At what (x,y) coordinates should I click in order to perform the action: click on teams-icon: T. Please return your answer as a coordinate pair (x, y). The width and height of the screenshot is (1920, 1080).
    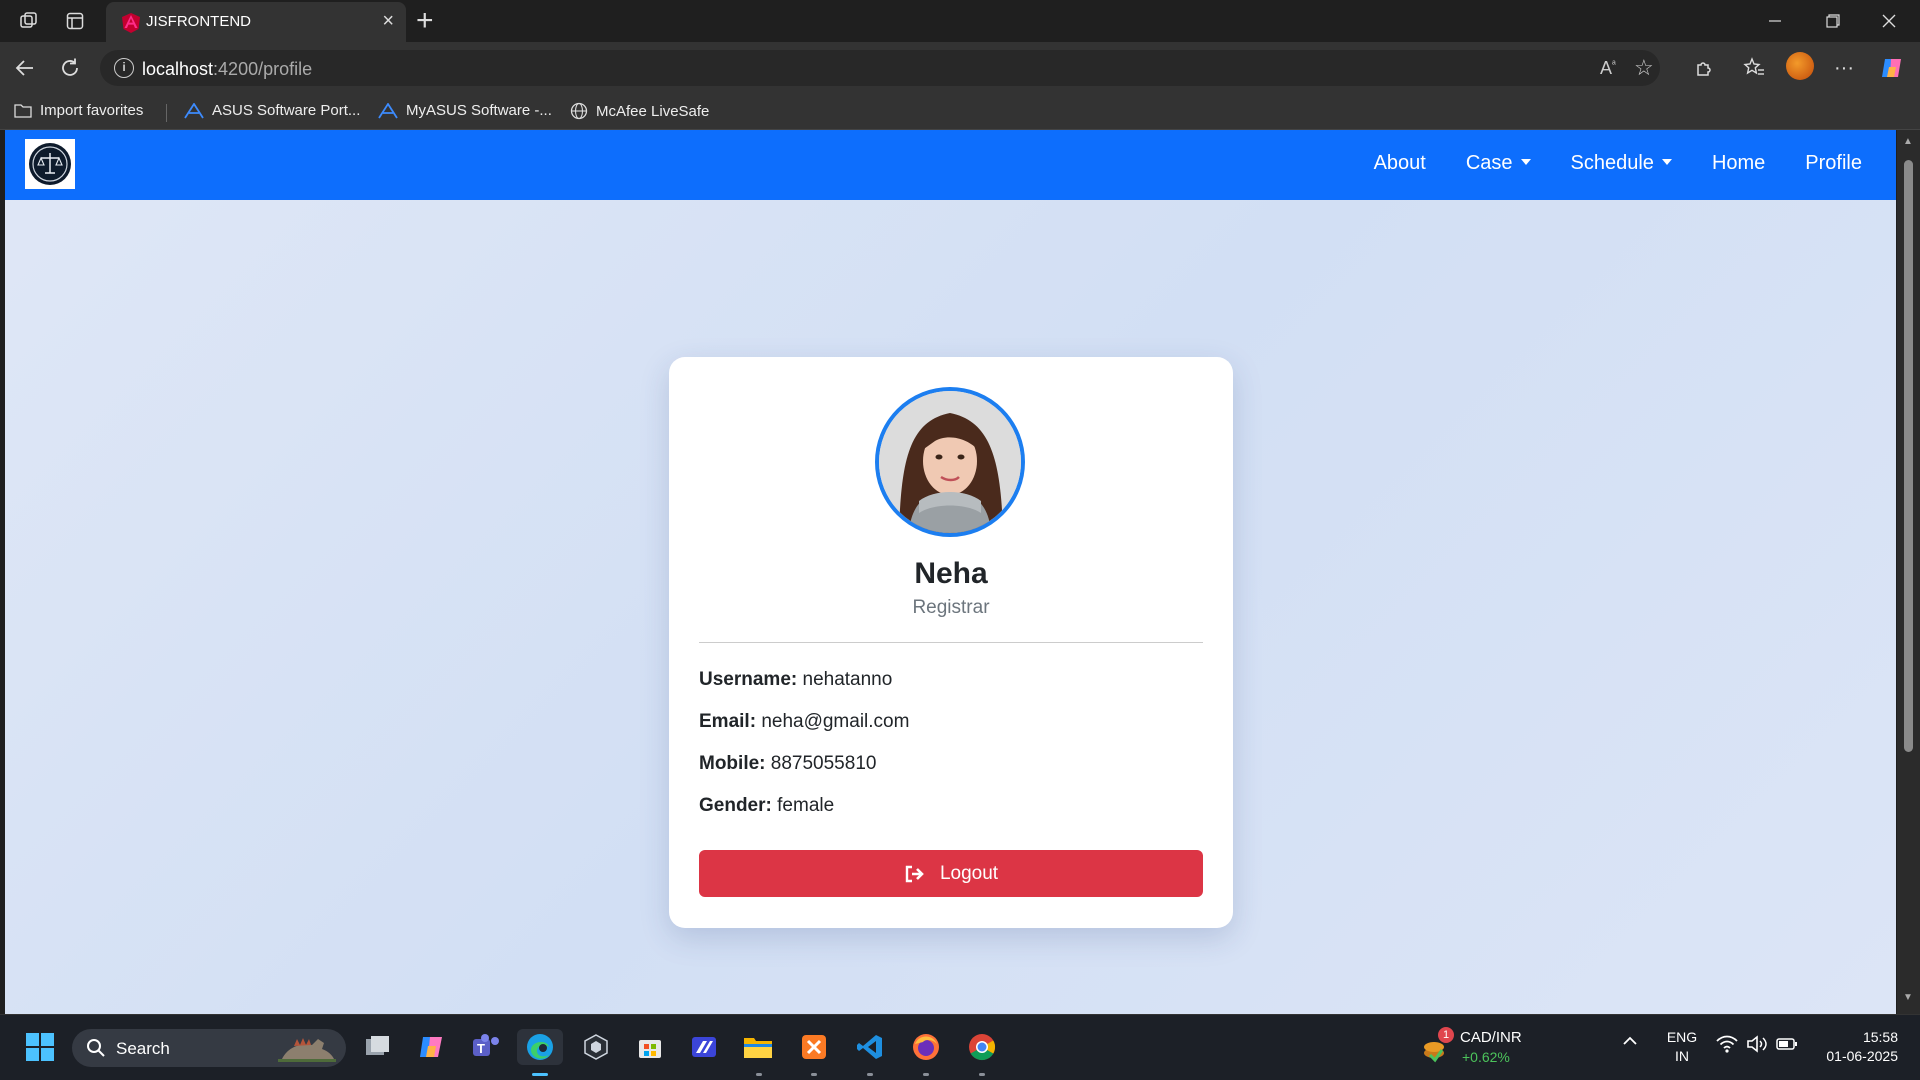
    Looking at the image, I should click on (486, 1047).